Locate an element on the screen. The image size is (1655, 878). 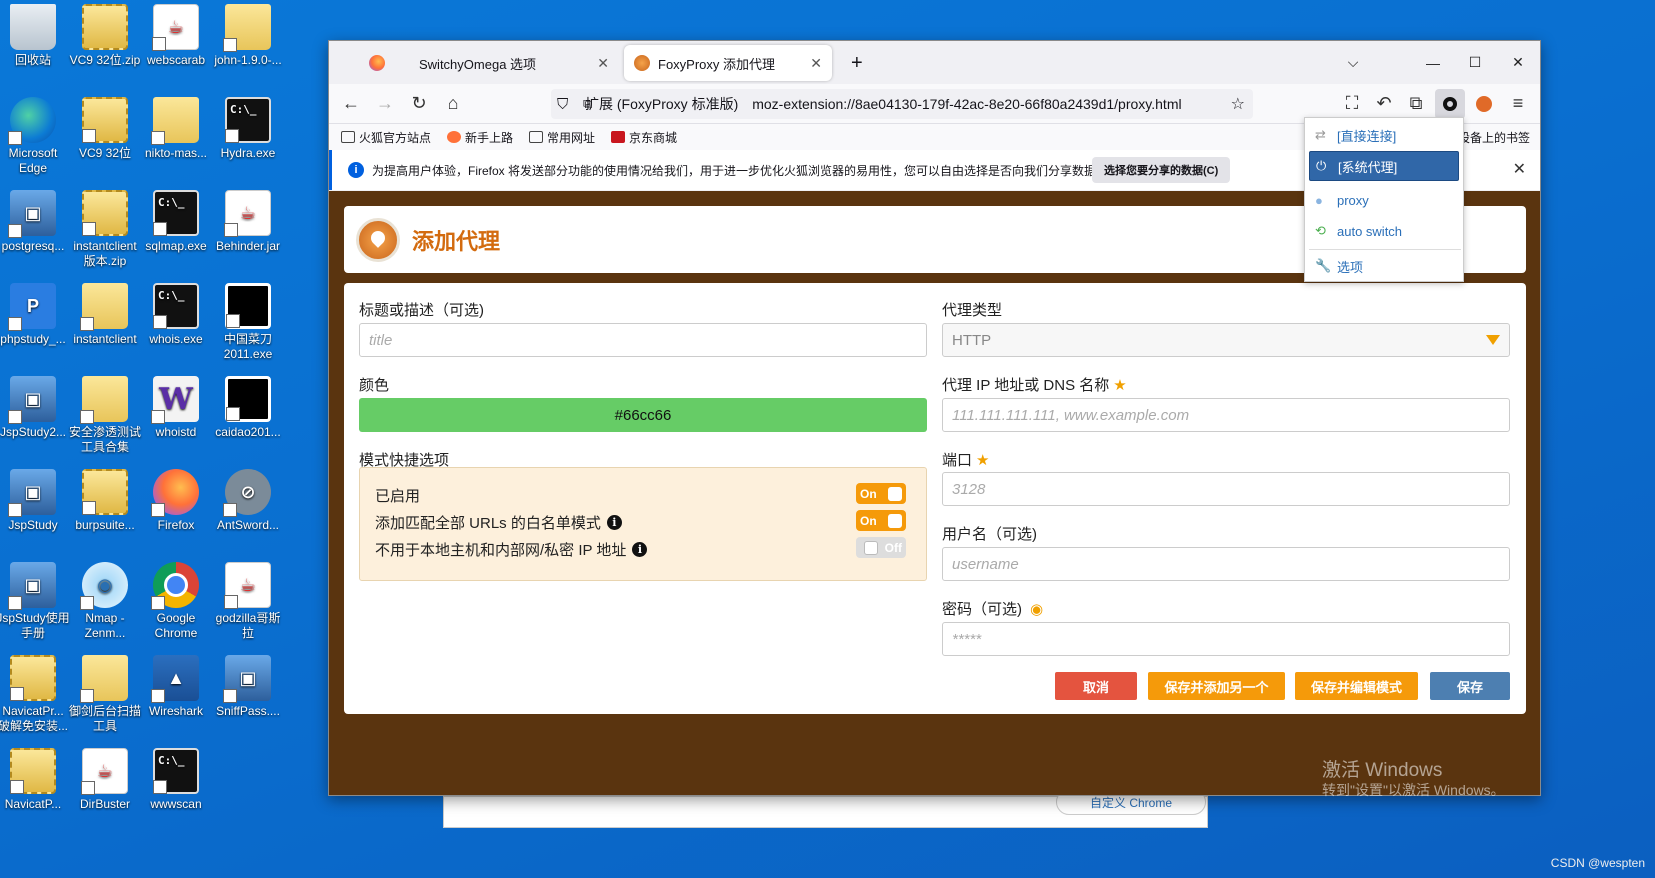
save-button: 保存 is located at coordinates (1470, 686).